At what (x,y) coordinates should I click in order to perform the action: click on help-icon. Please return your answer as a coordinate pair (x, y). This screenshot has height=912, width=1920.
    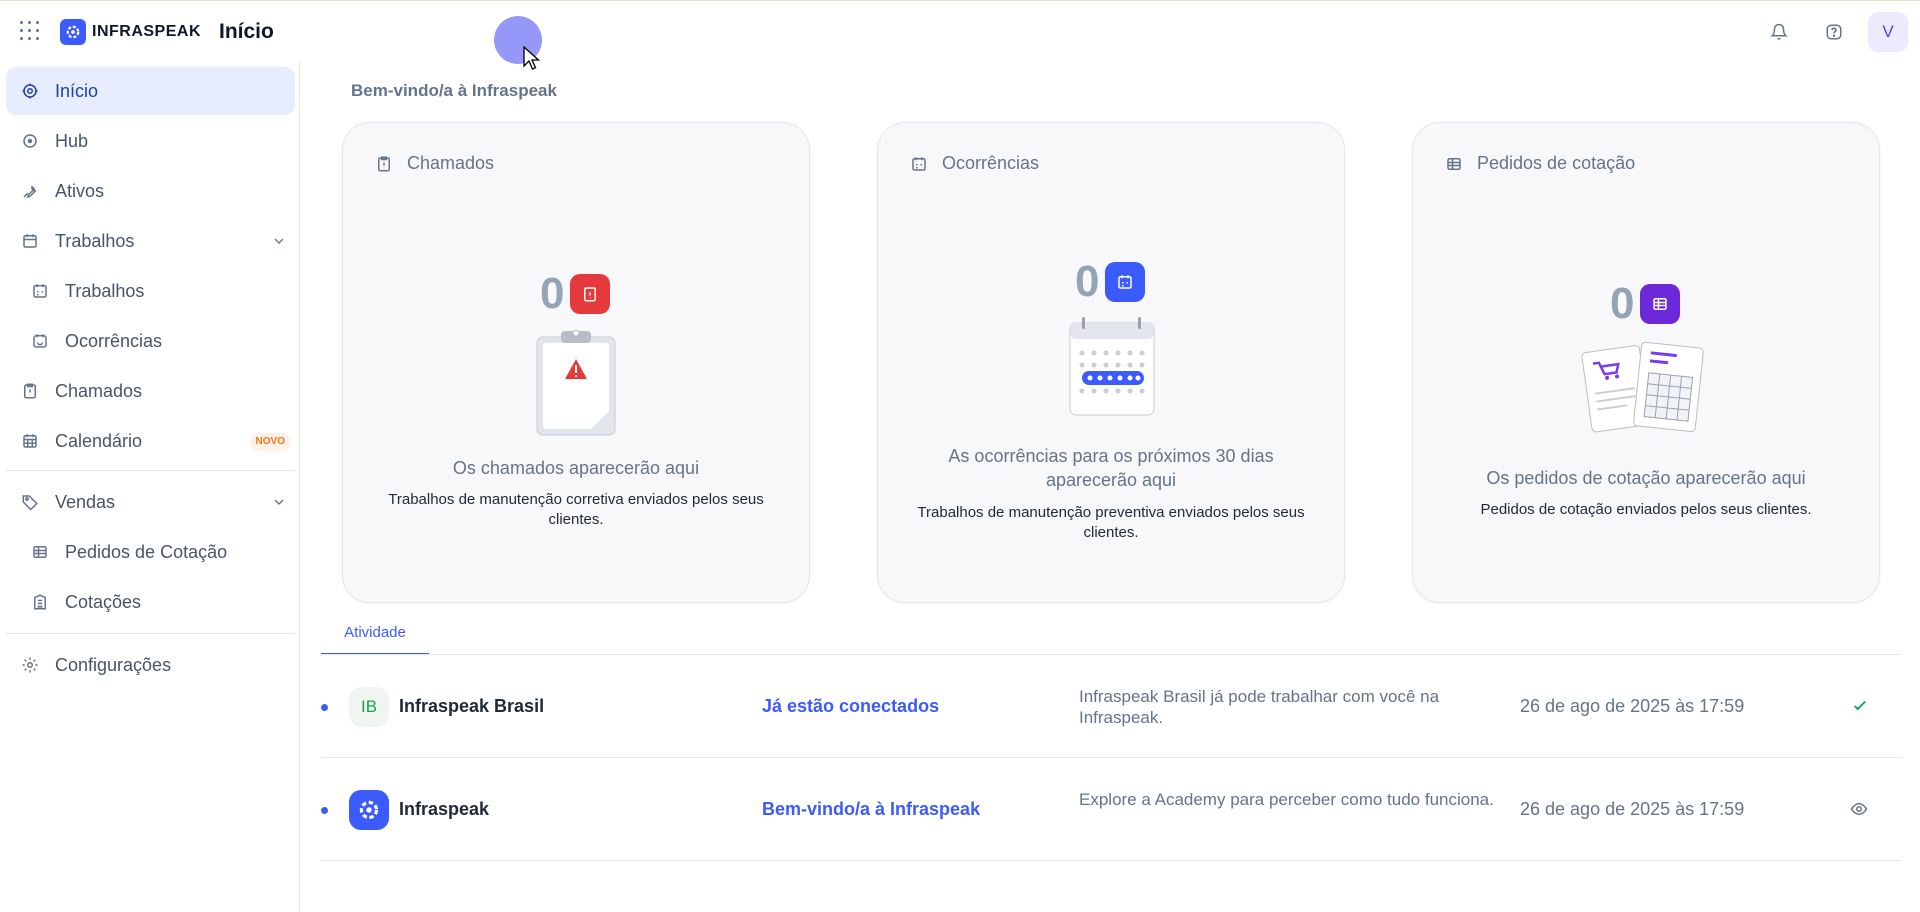
    Looking at the image, I should click on (1834, 32).